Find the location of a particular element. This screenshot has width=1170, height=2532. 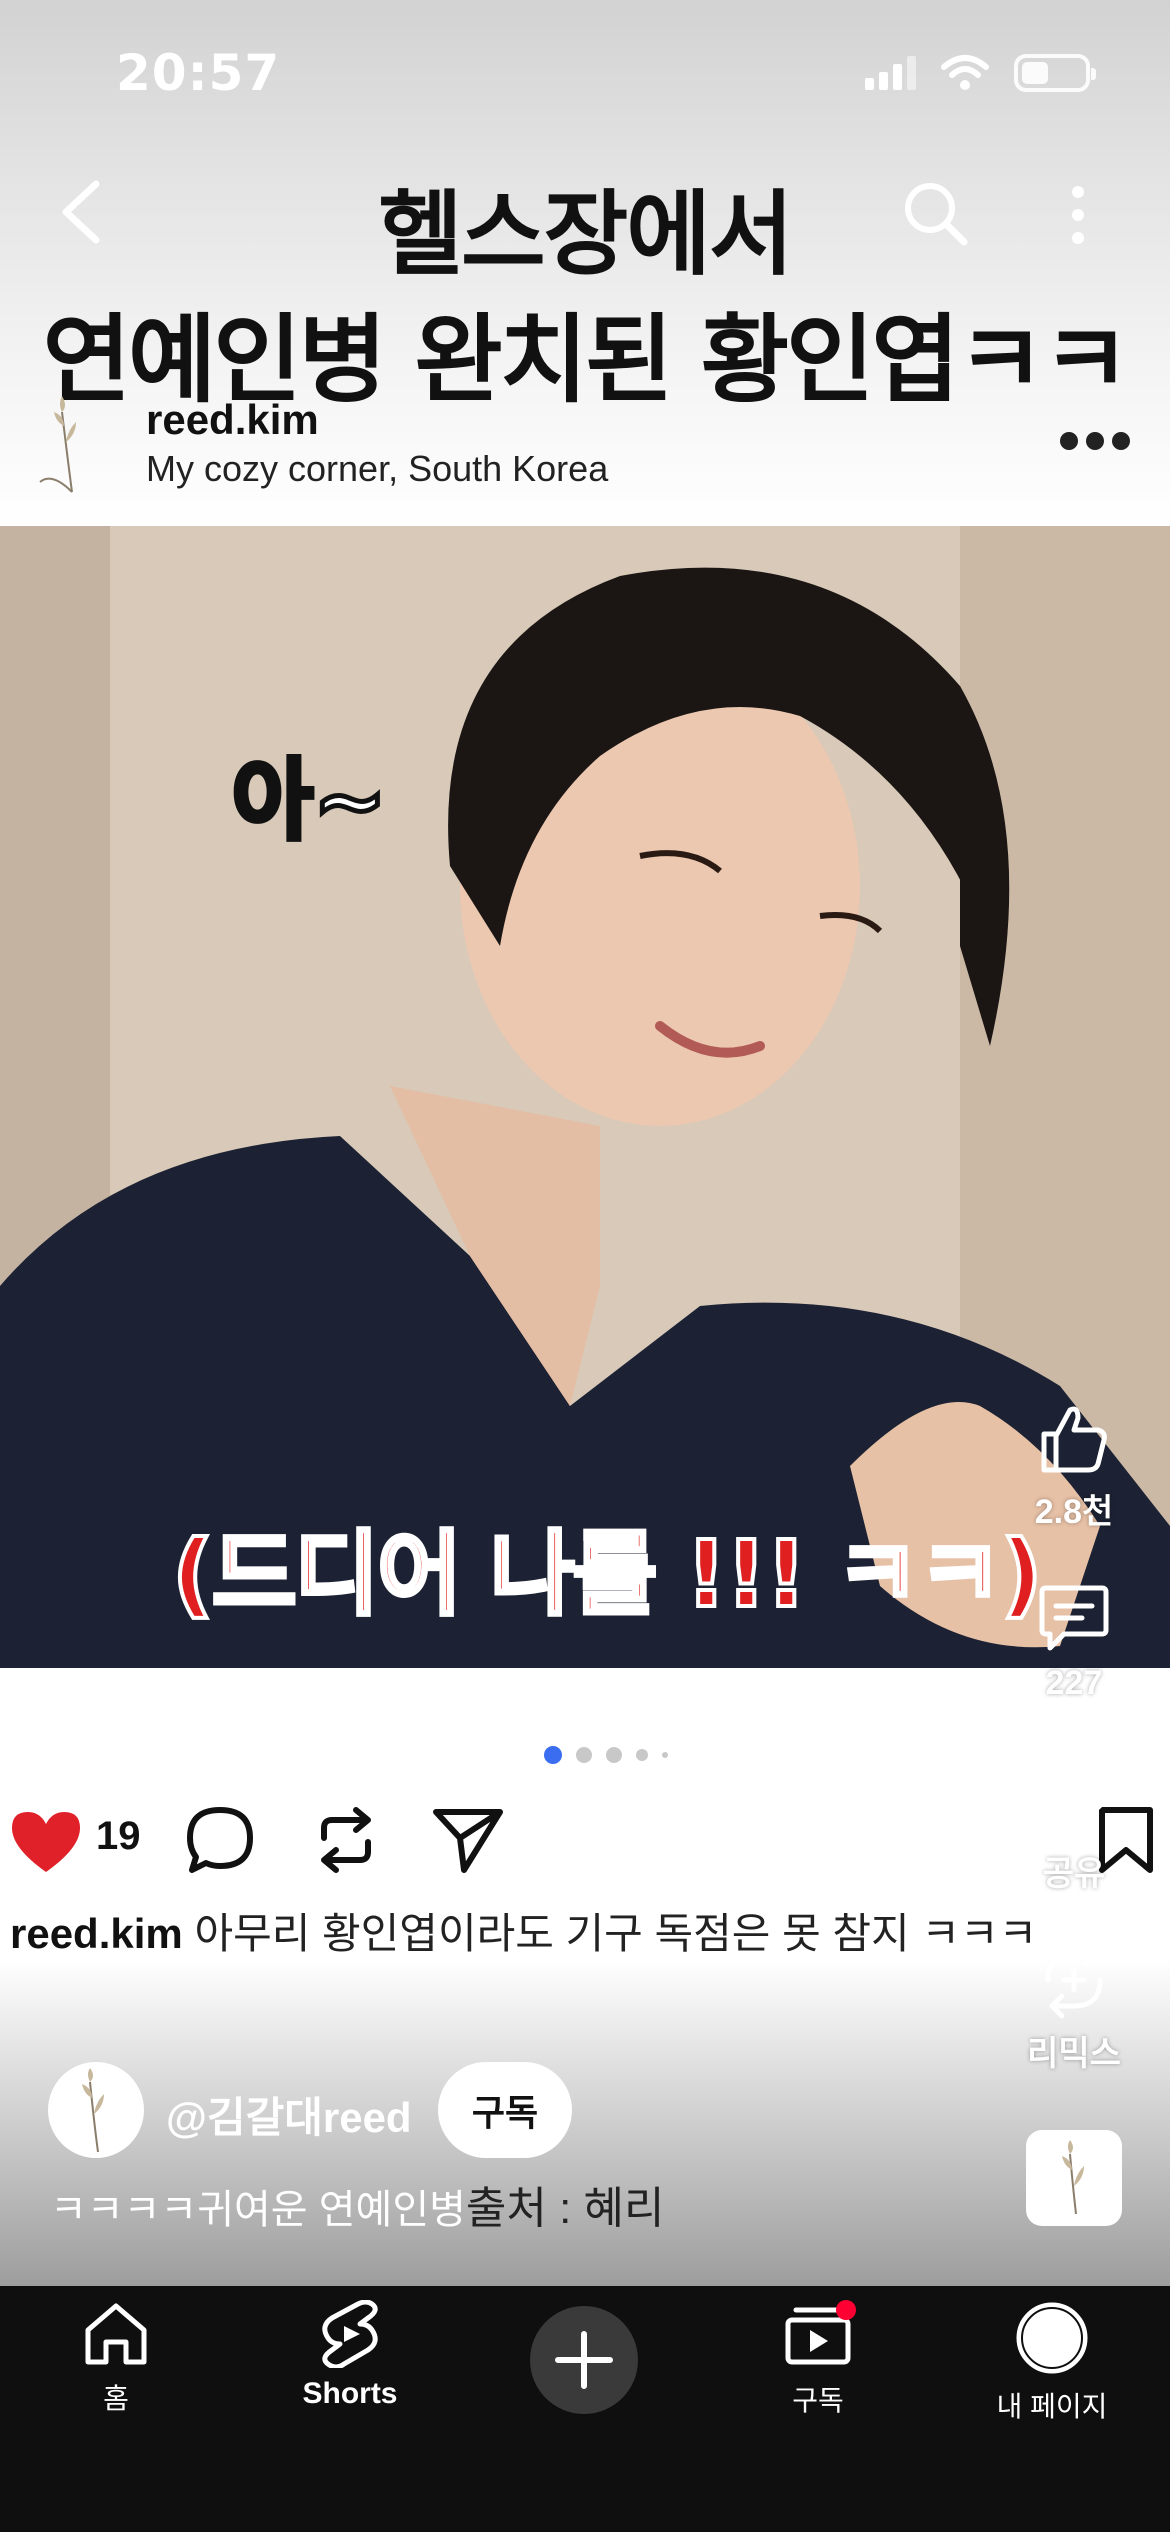

plus-icon is located at coordinates (584, 2360).